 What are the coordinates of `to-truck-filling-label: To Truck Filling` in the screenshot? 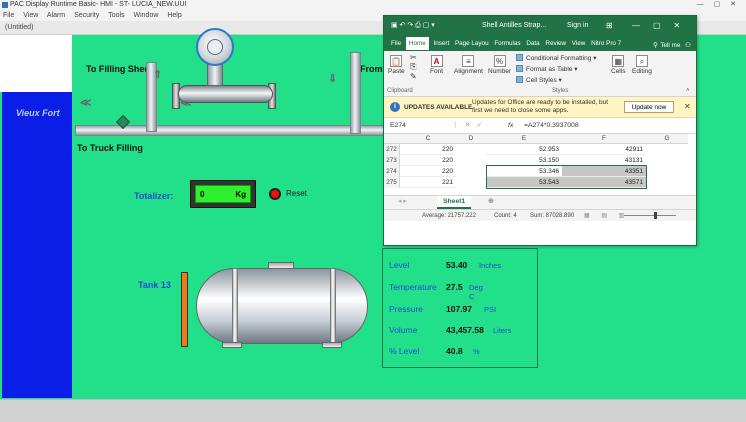 It's located at (110, 148).